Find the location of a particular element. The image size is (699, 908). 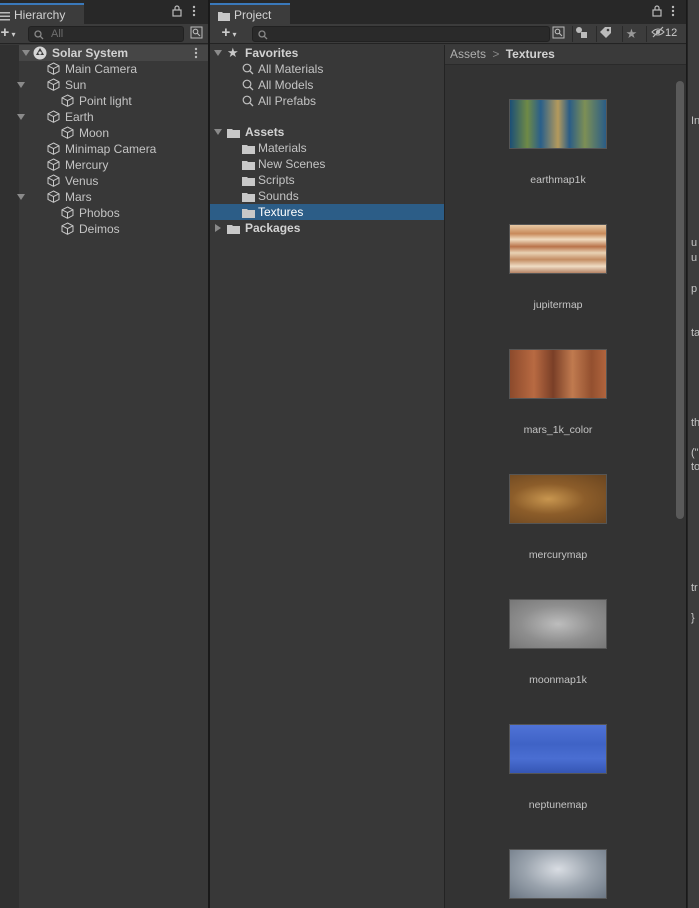

project-tab-label: Project is located at coordinates (253, 15).